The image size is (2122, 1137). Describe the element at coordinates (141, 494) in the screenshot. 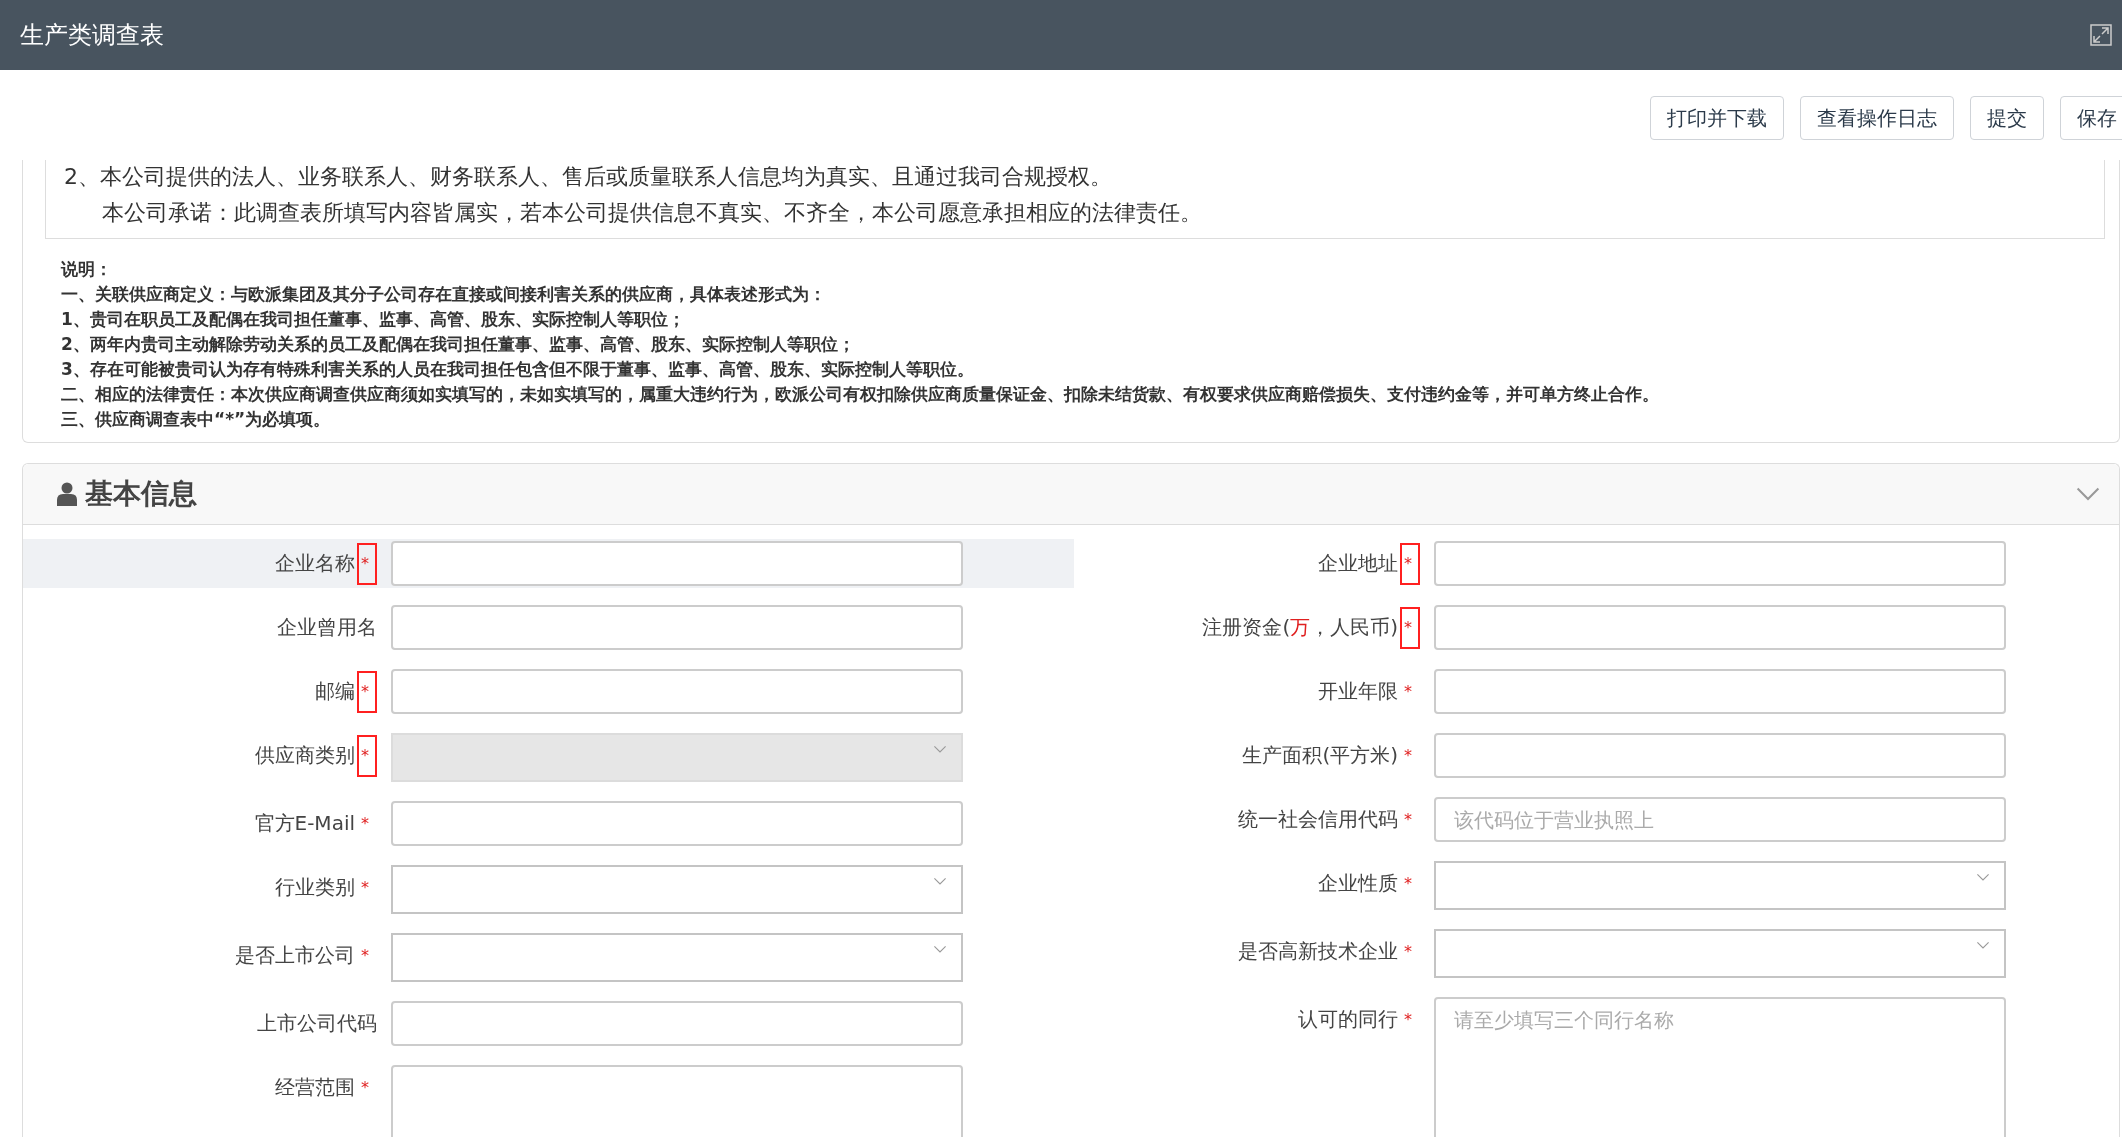

I see `section-title: 基本信息` at that location.